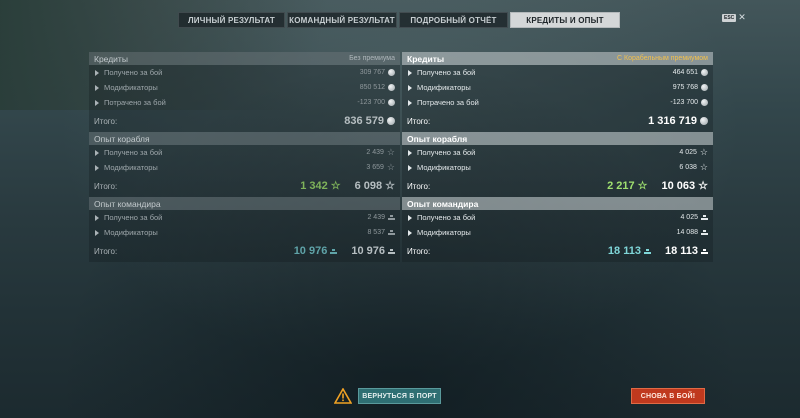  What do you see at coordinates (310, 251) in the screenshot?
I see `elite-xp-value: 10 976` at bounding box center [310, 251].